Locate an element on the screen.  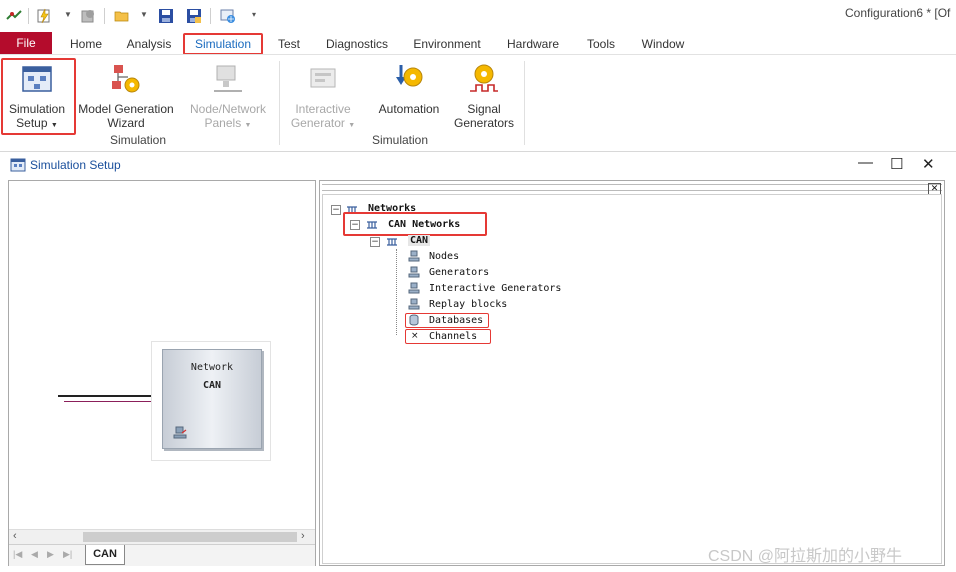
generators-icon is located at coordinates (414, 272).